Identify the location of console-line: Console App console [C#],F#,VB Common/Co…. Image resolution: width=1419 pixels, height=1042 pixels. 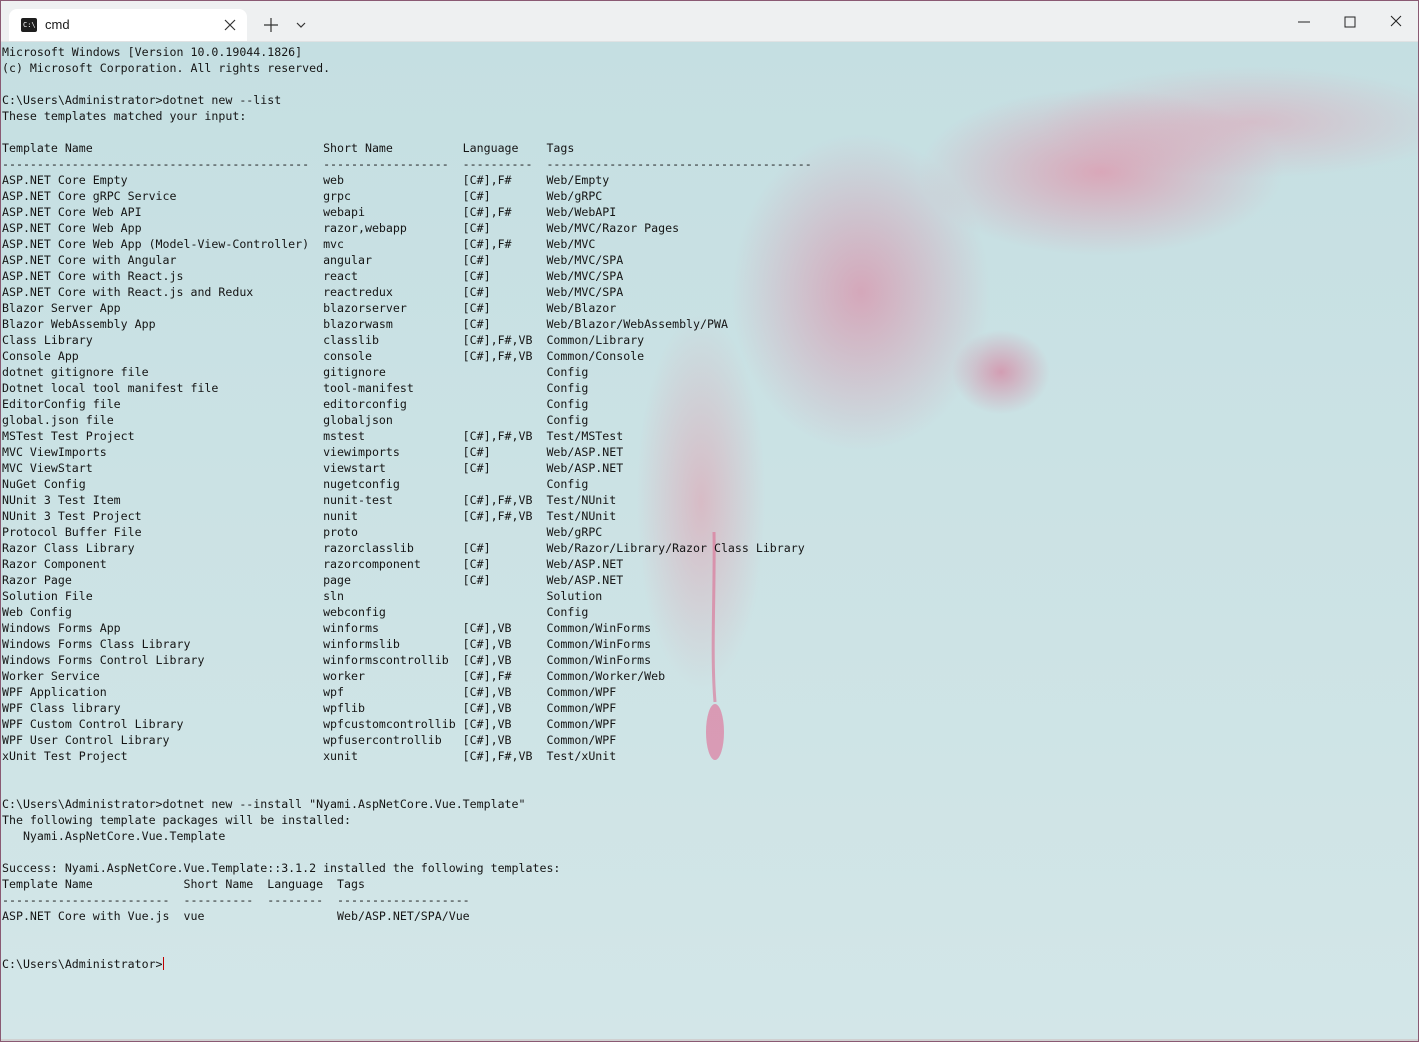
(323, 356).